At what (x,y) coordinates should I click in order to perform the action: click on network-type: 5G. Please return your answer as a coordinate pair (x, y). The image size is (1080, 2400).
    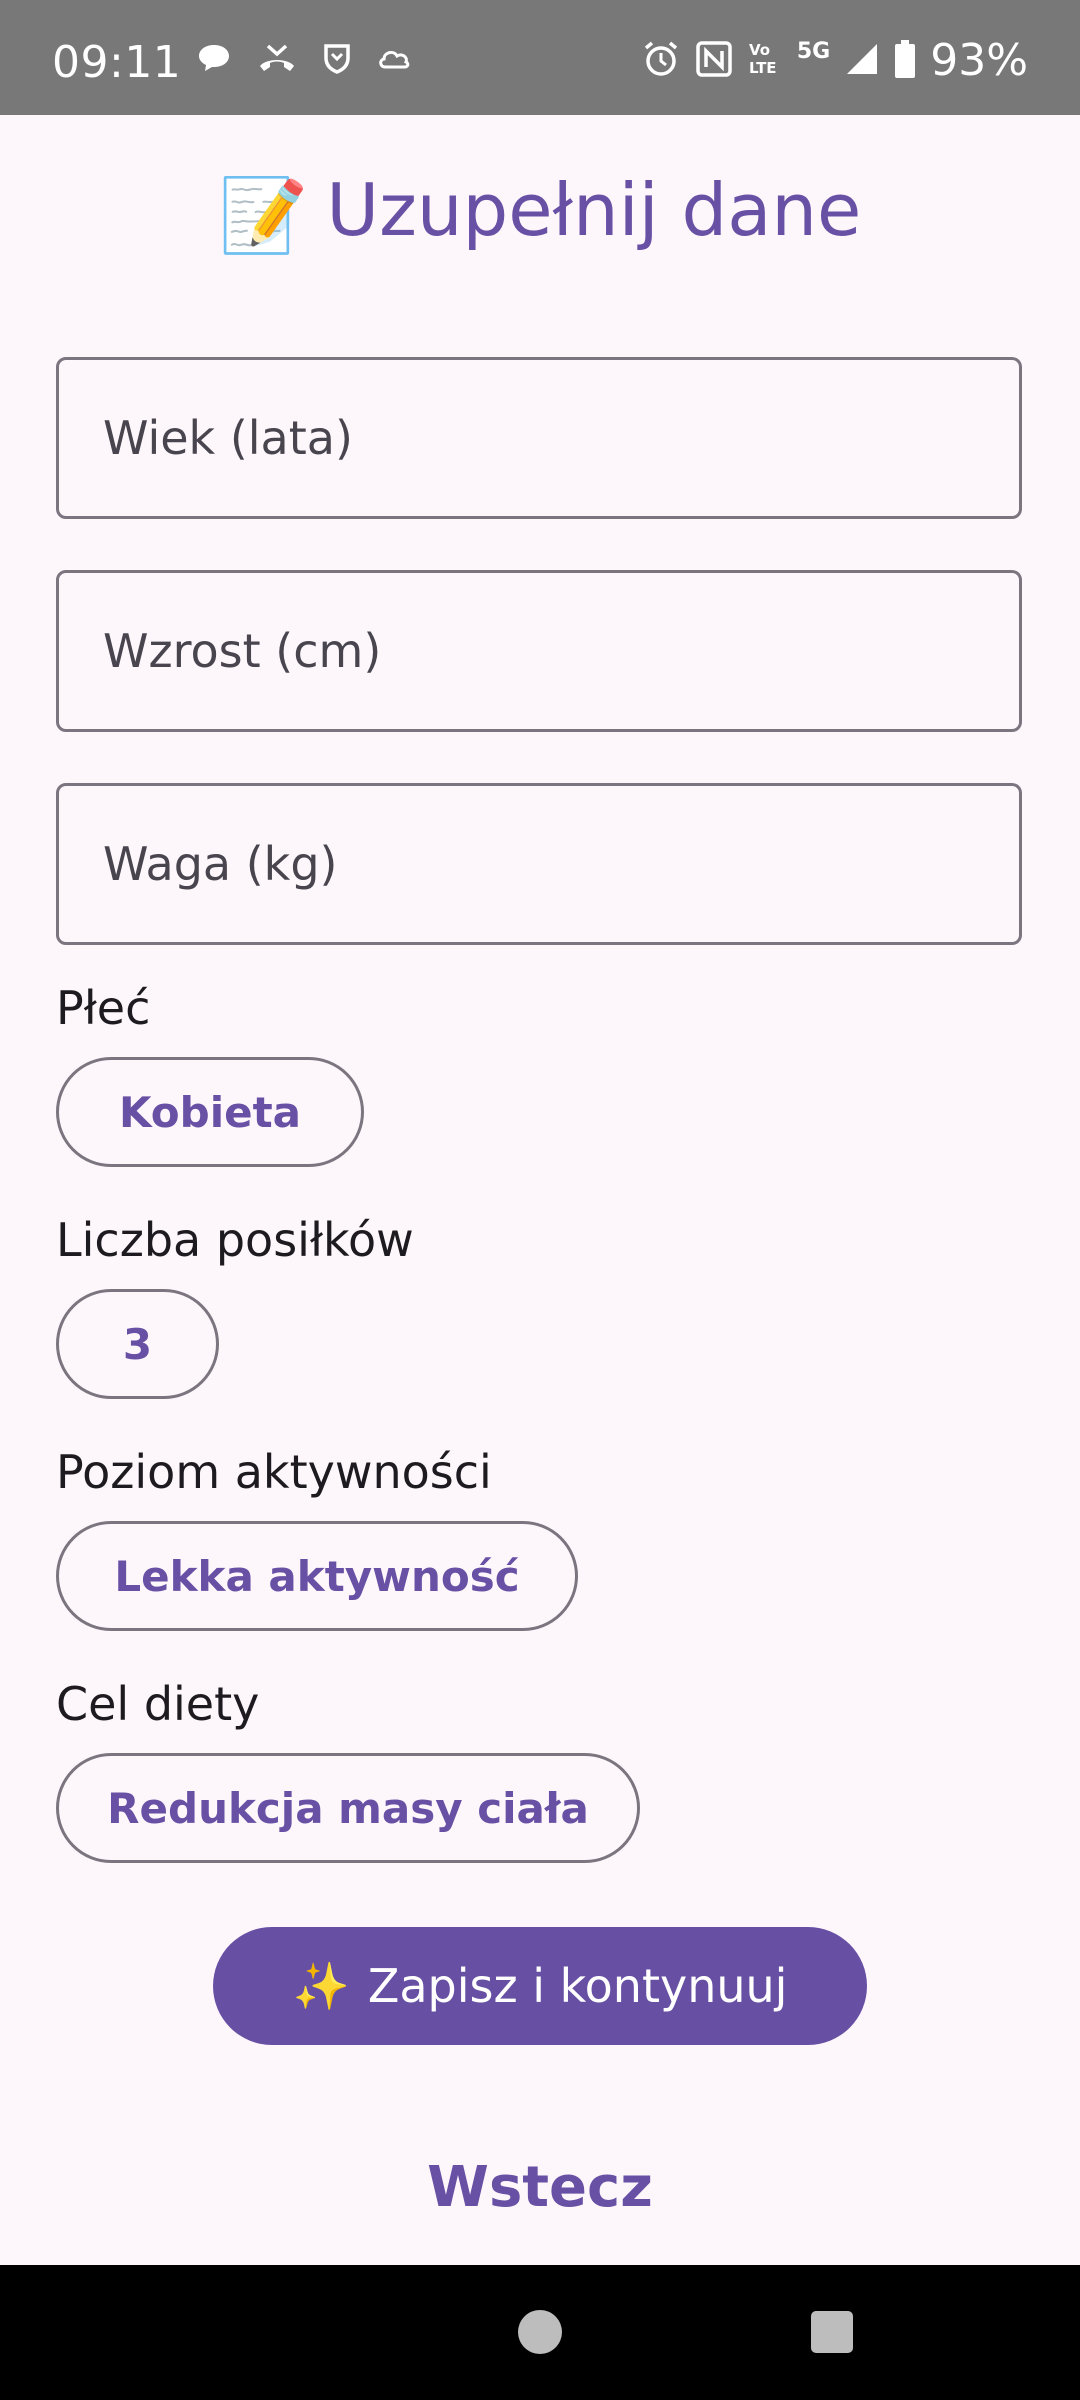
    Looking at the image, I should click on (813, 51).